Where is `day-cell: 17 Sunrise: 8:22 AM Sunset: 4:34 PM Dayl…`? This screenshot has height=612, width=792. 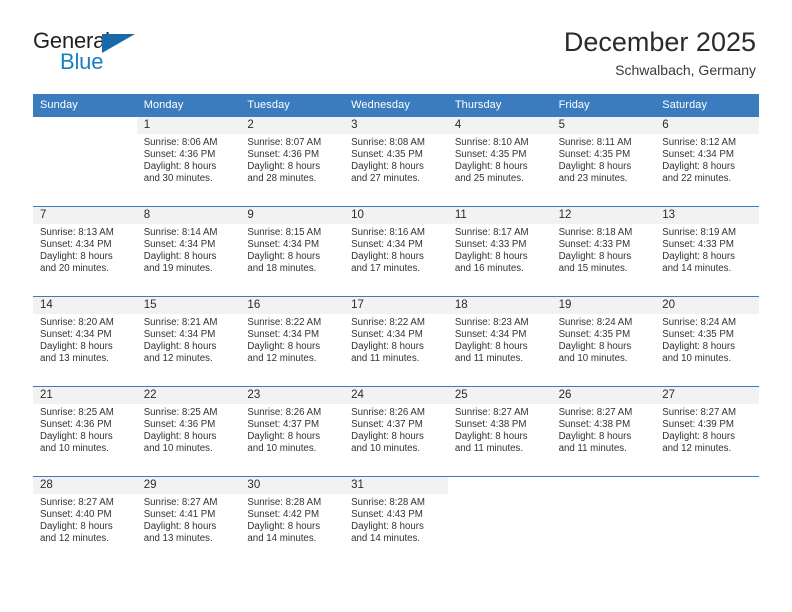 day-cell: 17 Sunrise: 8:22 AM Sunset: 4:34 PM Dayl… is located at coordinates (396, 341).